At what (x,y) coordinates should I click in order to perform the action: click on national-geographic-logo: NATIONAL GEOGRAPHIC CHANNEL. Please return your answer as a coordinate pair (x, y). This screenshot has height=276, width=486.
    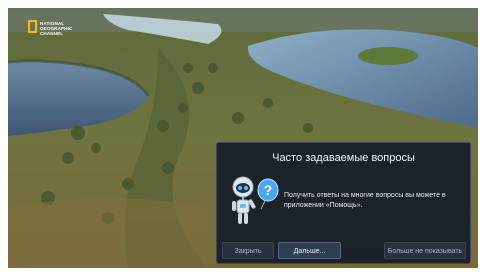
    Looking at the image, I should click on (50, 34).